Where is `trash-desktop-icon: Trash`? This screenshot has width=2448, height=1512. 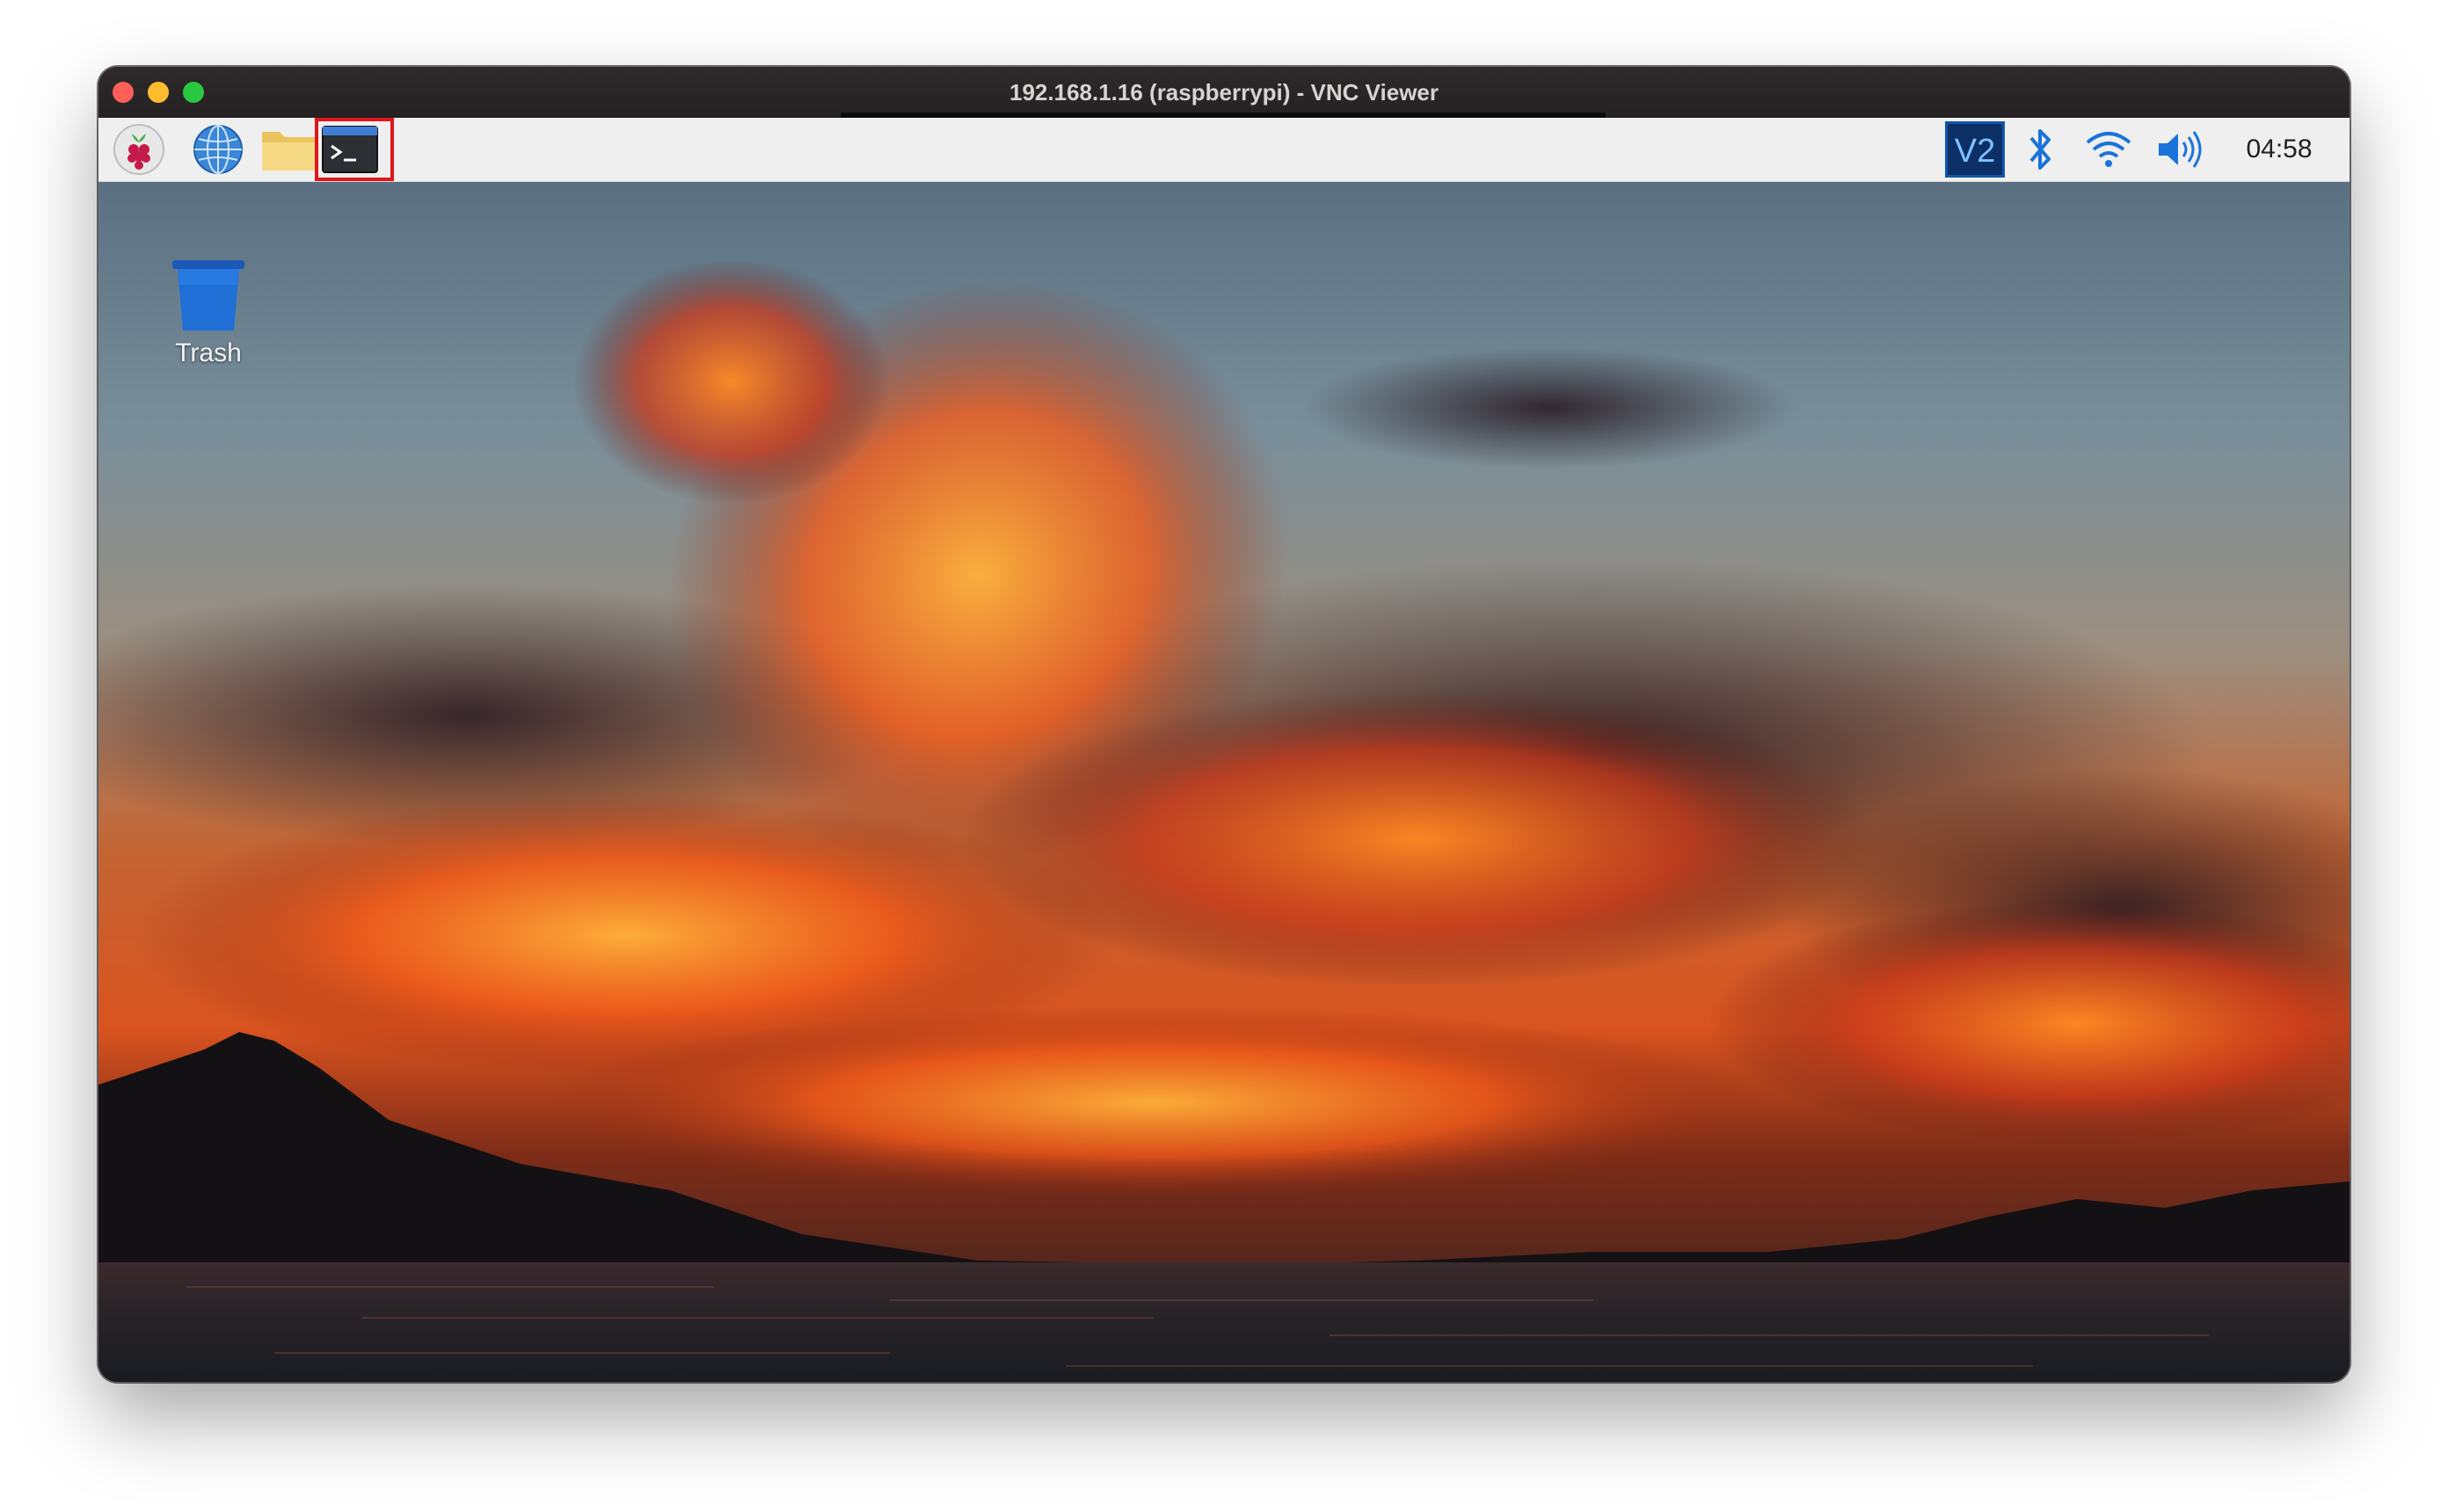 trash-desktop-icon: Trash is located at coordinates (208, 313).